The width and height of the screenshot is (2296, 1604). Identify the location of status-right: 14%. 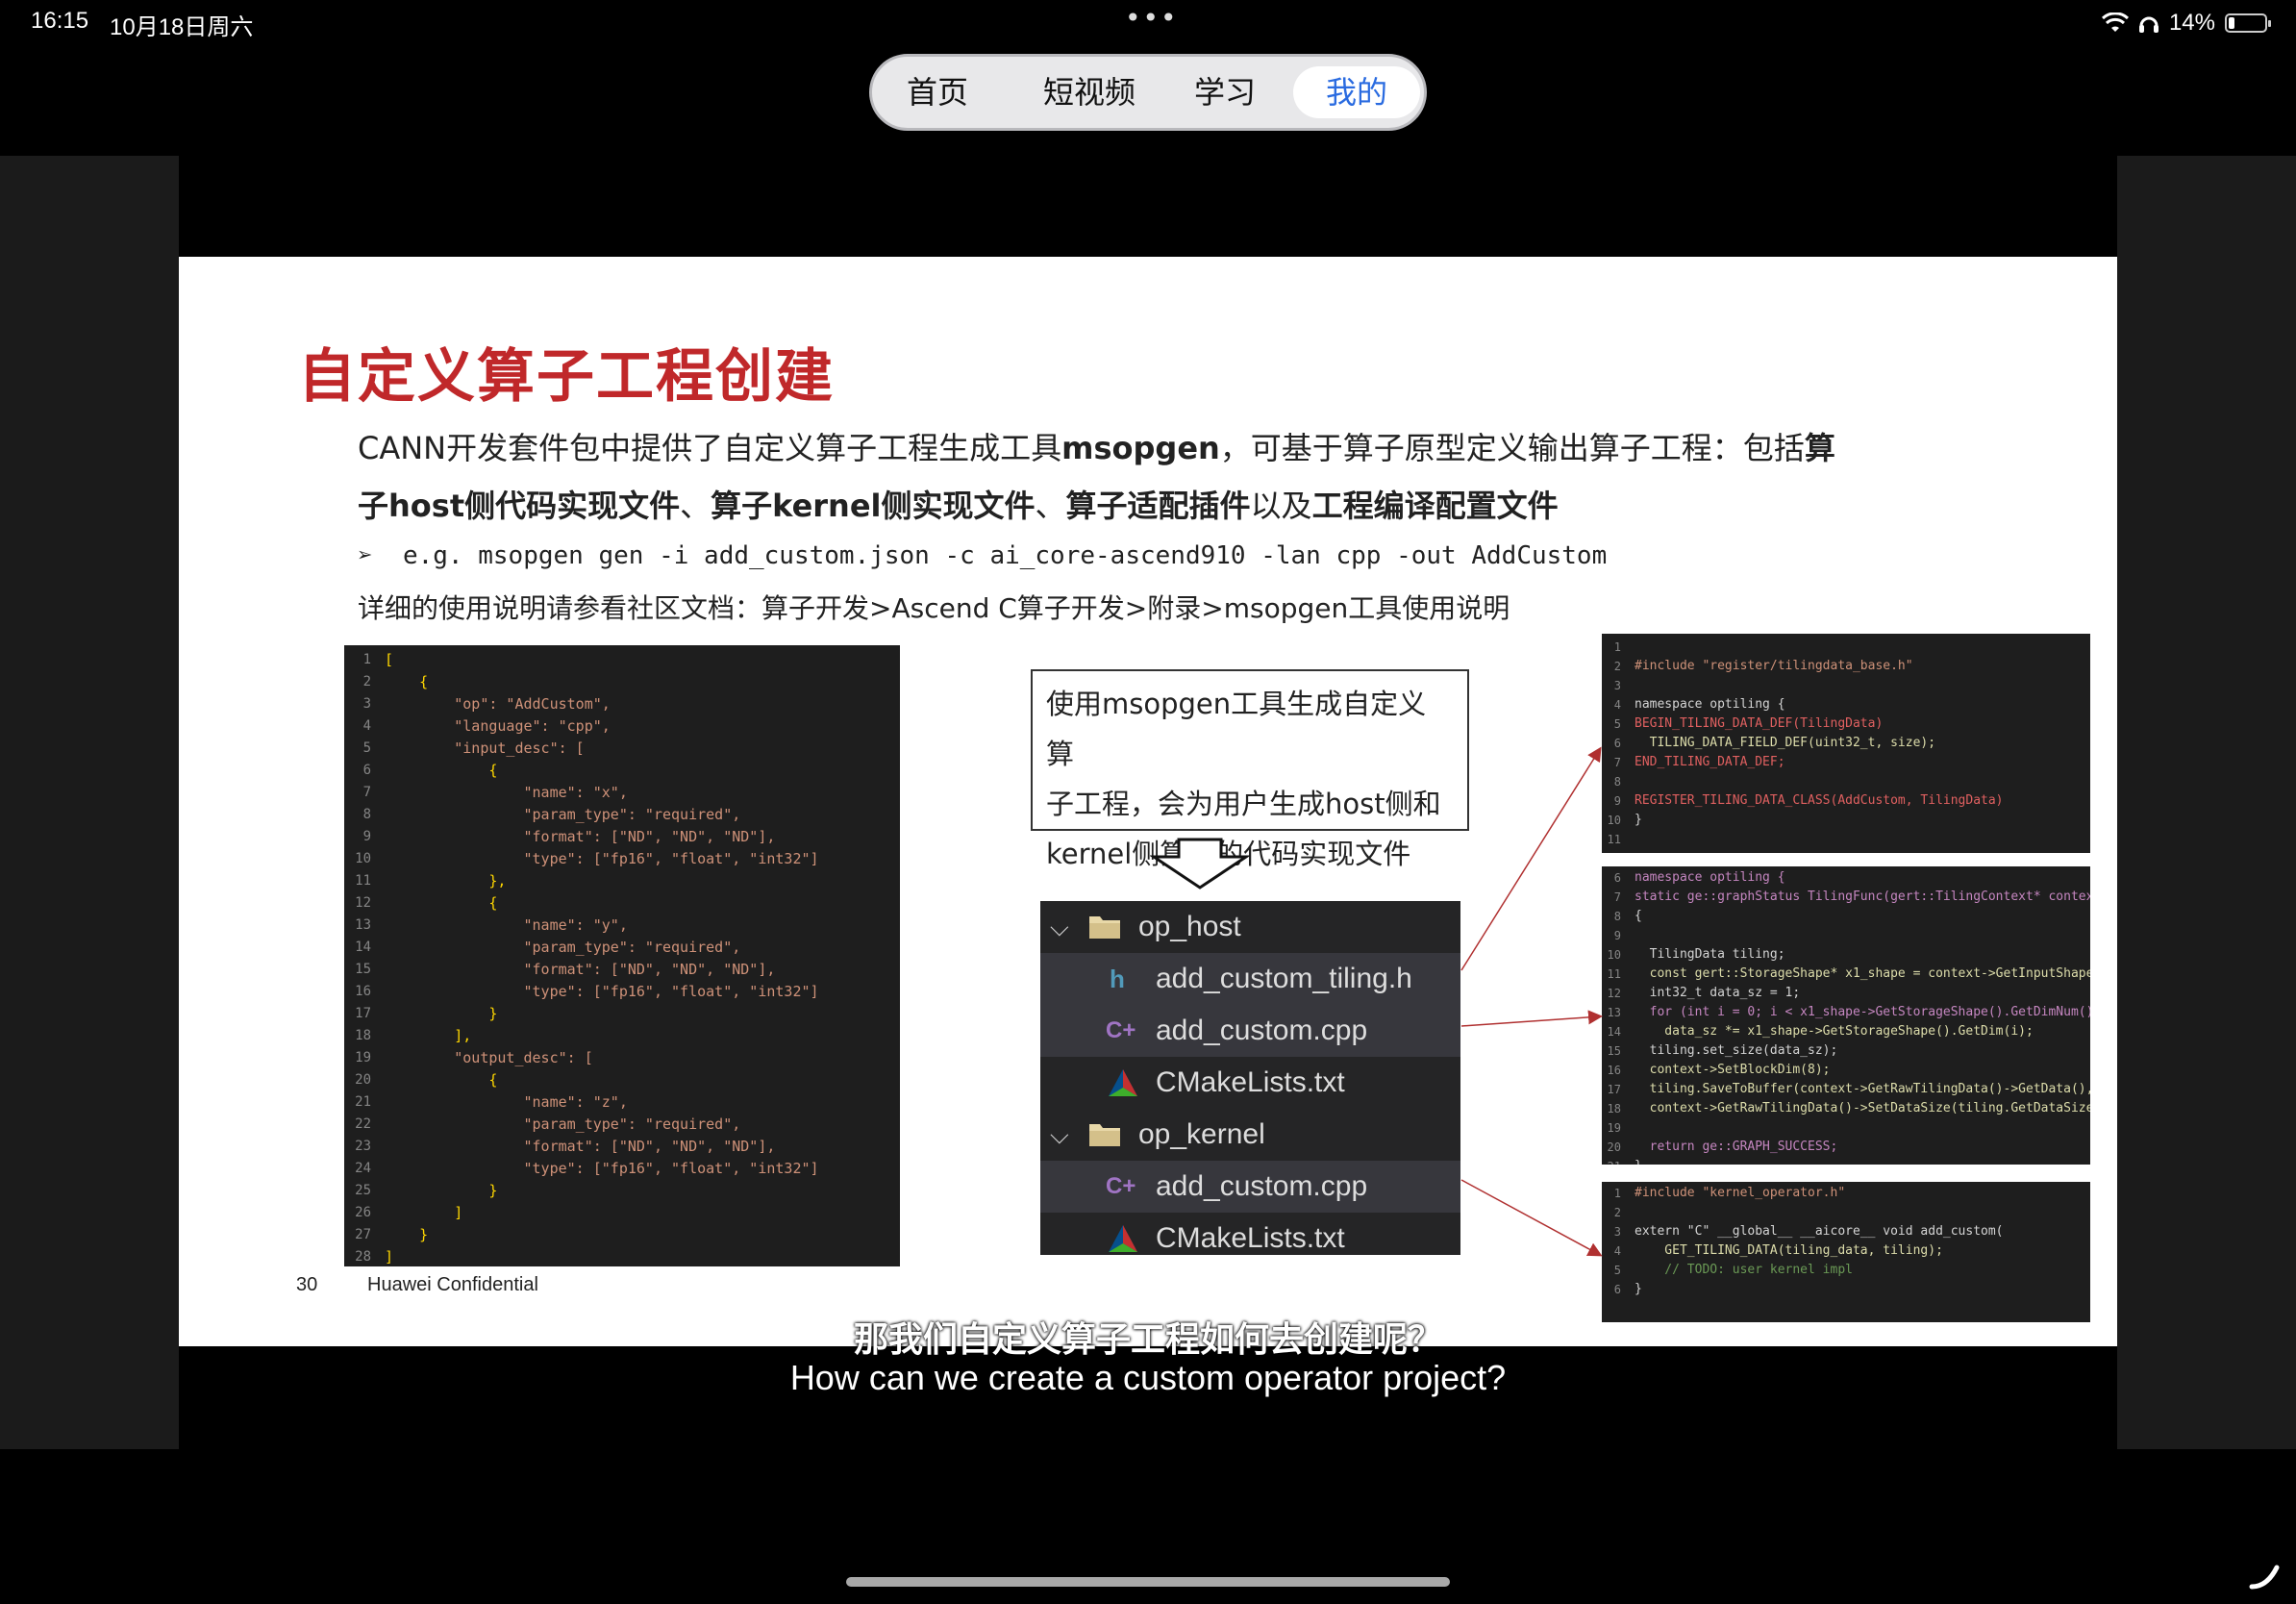
(2186, 23).